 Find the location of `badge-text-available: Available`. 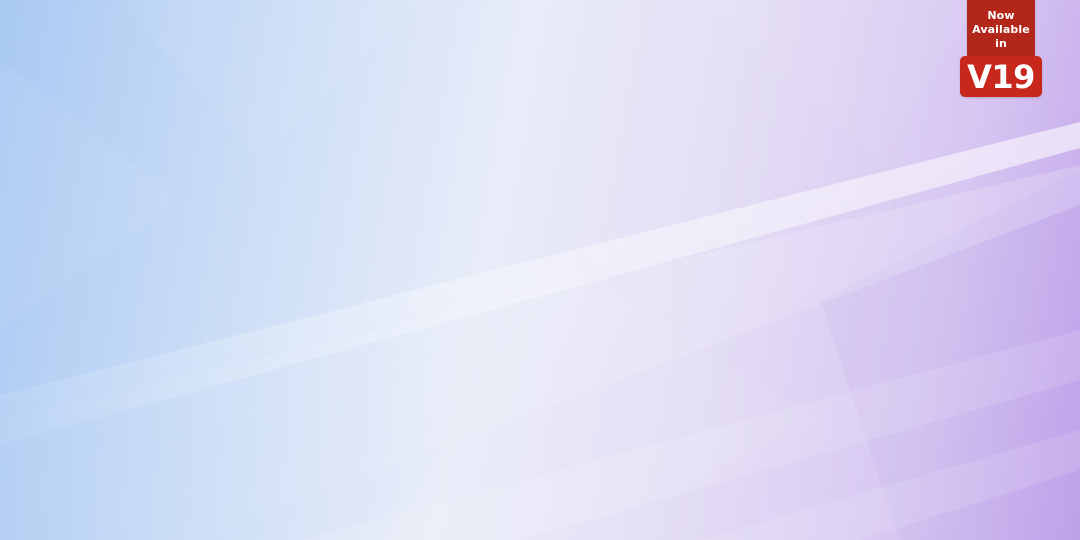

badge-text-available: Available is located at coordinates (1001, 29).